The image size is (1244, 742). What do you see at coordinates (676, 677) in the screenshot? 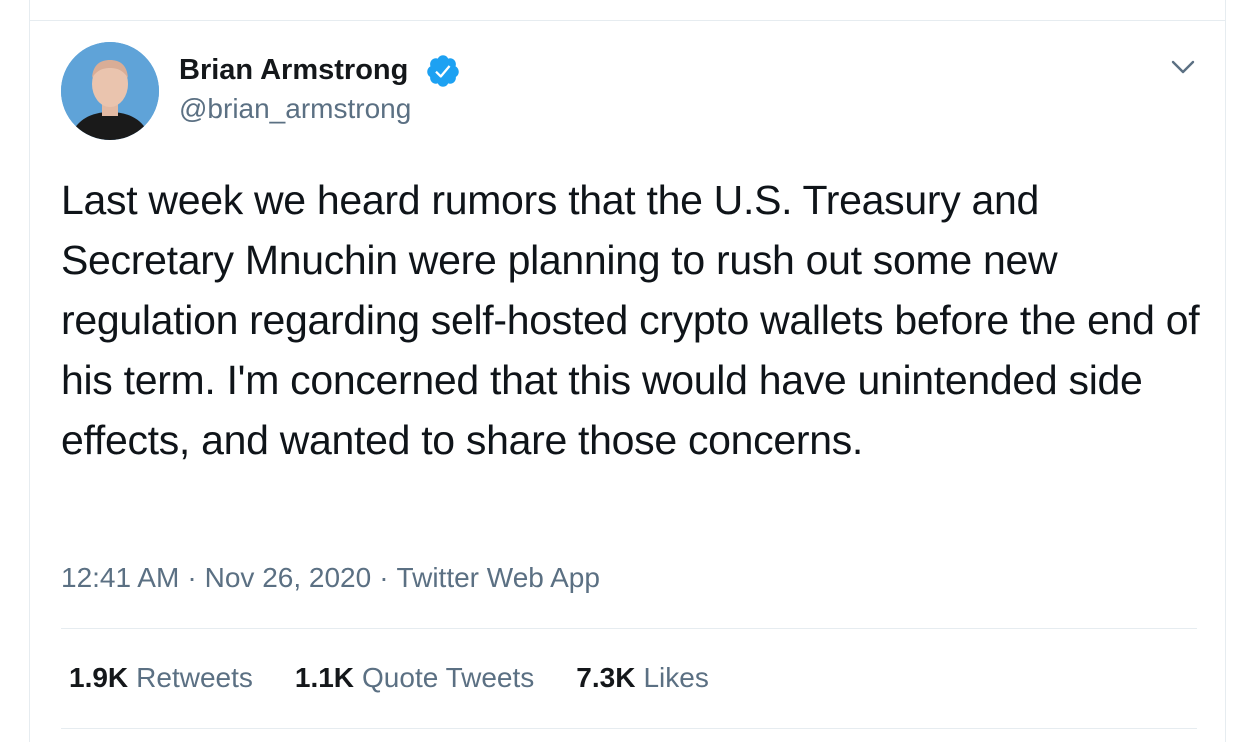
I see `likes-label: Likes` at bounding box center [676, 677].